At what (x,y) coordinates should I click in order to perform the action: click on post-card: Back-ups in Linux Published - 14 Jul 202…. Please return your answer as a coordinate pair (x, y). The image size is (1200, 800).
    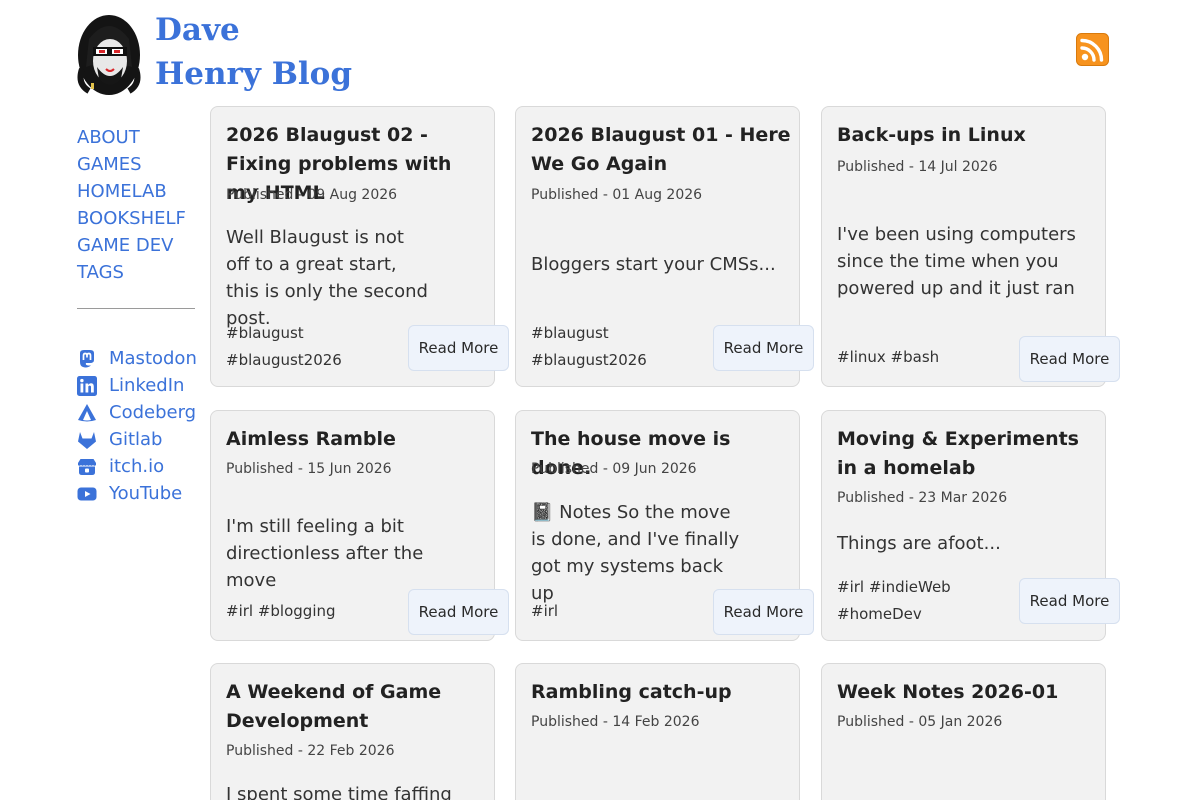
    Looking at the image, I should click on (970, 246).